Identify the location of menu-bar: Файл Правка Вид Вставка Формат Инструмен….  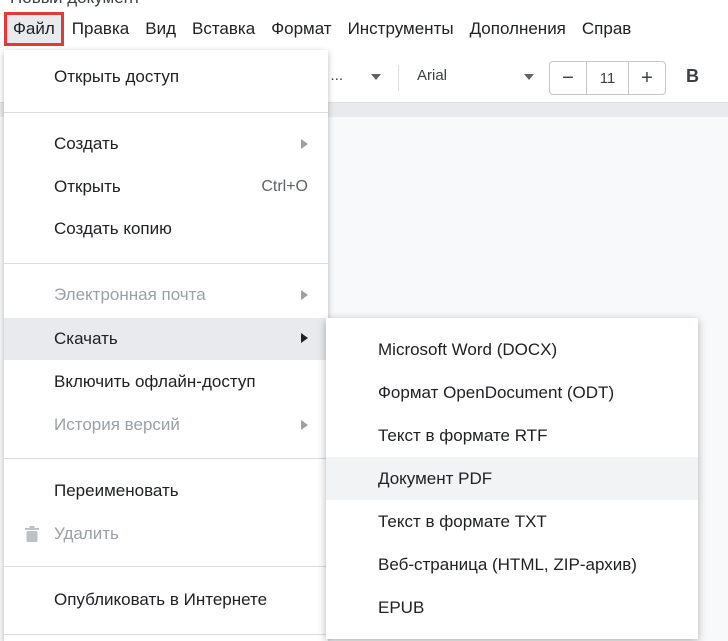
(364, 29).